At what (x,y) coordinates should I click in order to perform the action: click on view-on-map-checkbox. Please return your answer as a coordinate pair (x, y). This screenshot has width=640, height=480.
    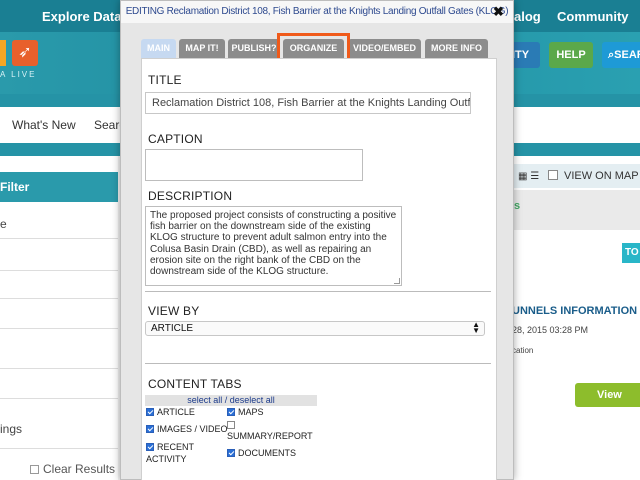
    Looking at the image, I should click on (553, 175).